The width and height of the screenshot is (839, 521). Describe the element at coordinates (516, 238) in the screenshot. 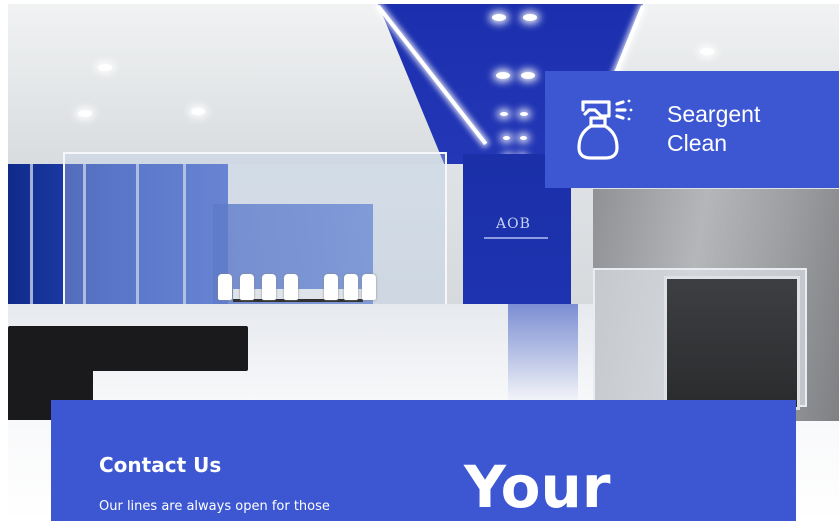

I see `wall-logo-underline` at that location.